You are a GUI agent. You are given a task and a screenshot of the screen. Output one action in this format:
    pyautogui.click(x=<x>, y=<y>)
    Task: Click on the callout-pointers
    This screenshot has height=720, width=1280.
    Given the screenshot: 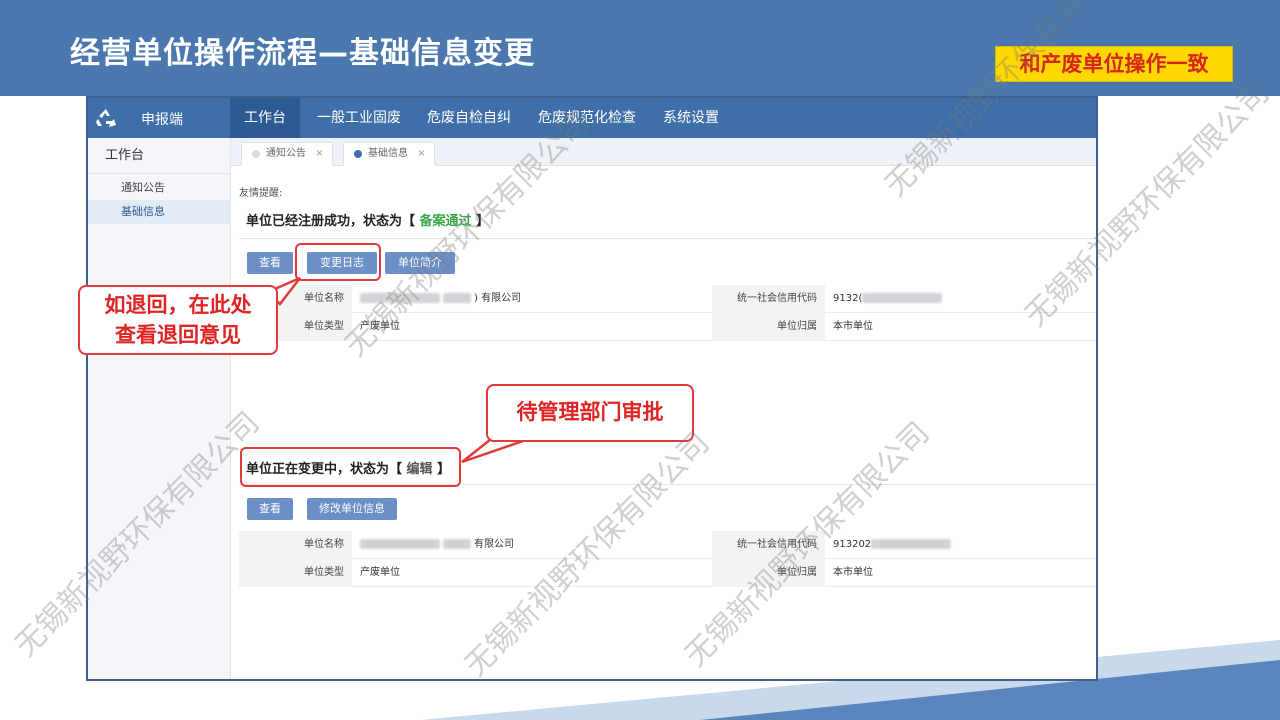 What is the action you would take?
    pyautogui.click(x=394, y=370)
    